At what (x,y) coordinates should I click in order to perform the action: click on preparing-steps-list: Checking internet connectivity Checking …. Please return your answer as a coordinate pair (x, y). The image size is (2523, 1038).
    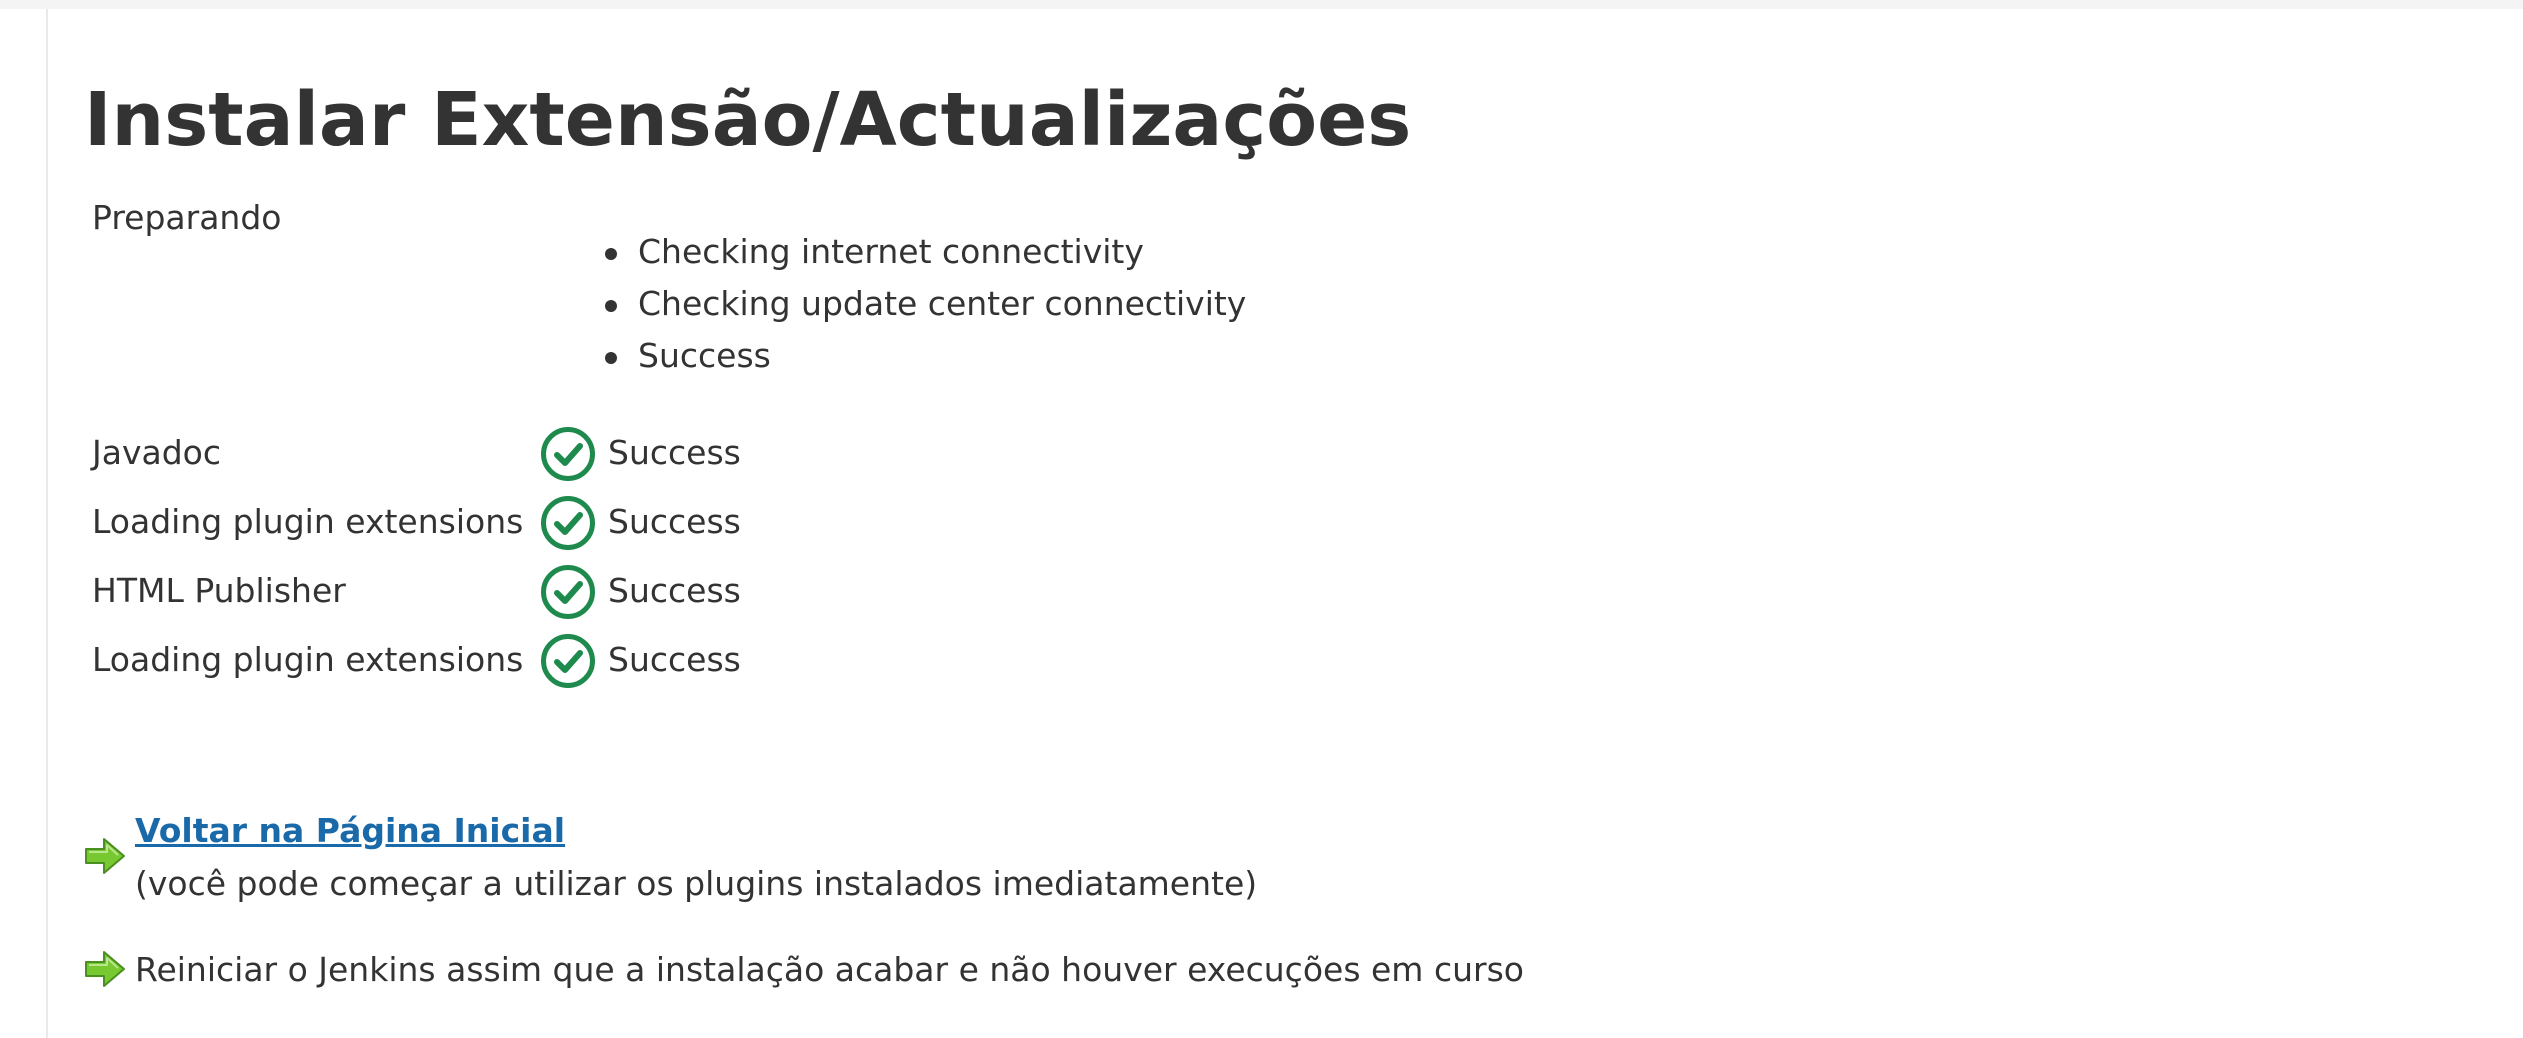
    Looking at the image, I should click on (922, 310).